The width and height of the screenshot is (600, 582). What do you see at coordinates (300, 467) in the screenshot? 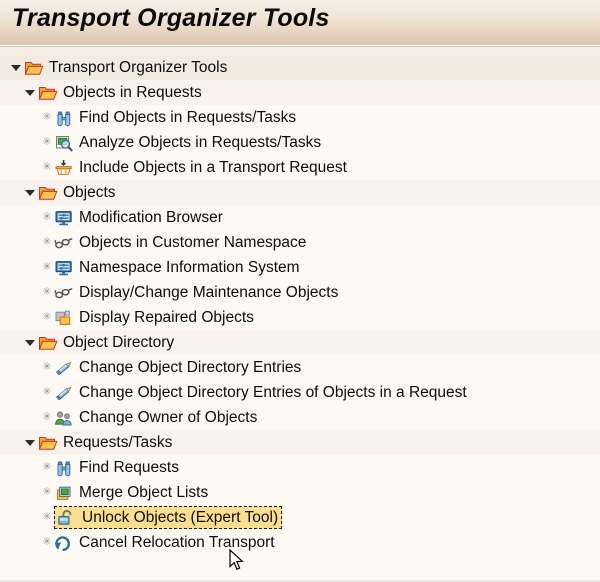
I see `tree-item-row: ✳ Find Requests` at bounding box center [300, 467].